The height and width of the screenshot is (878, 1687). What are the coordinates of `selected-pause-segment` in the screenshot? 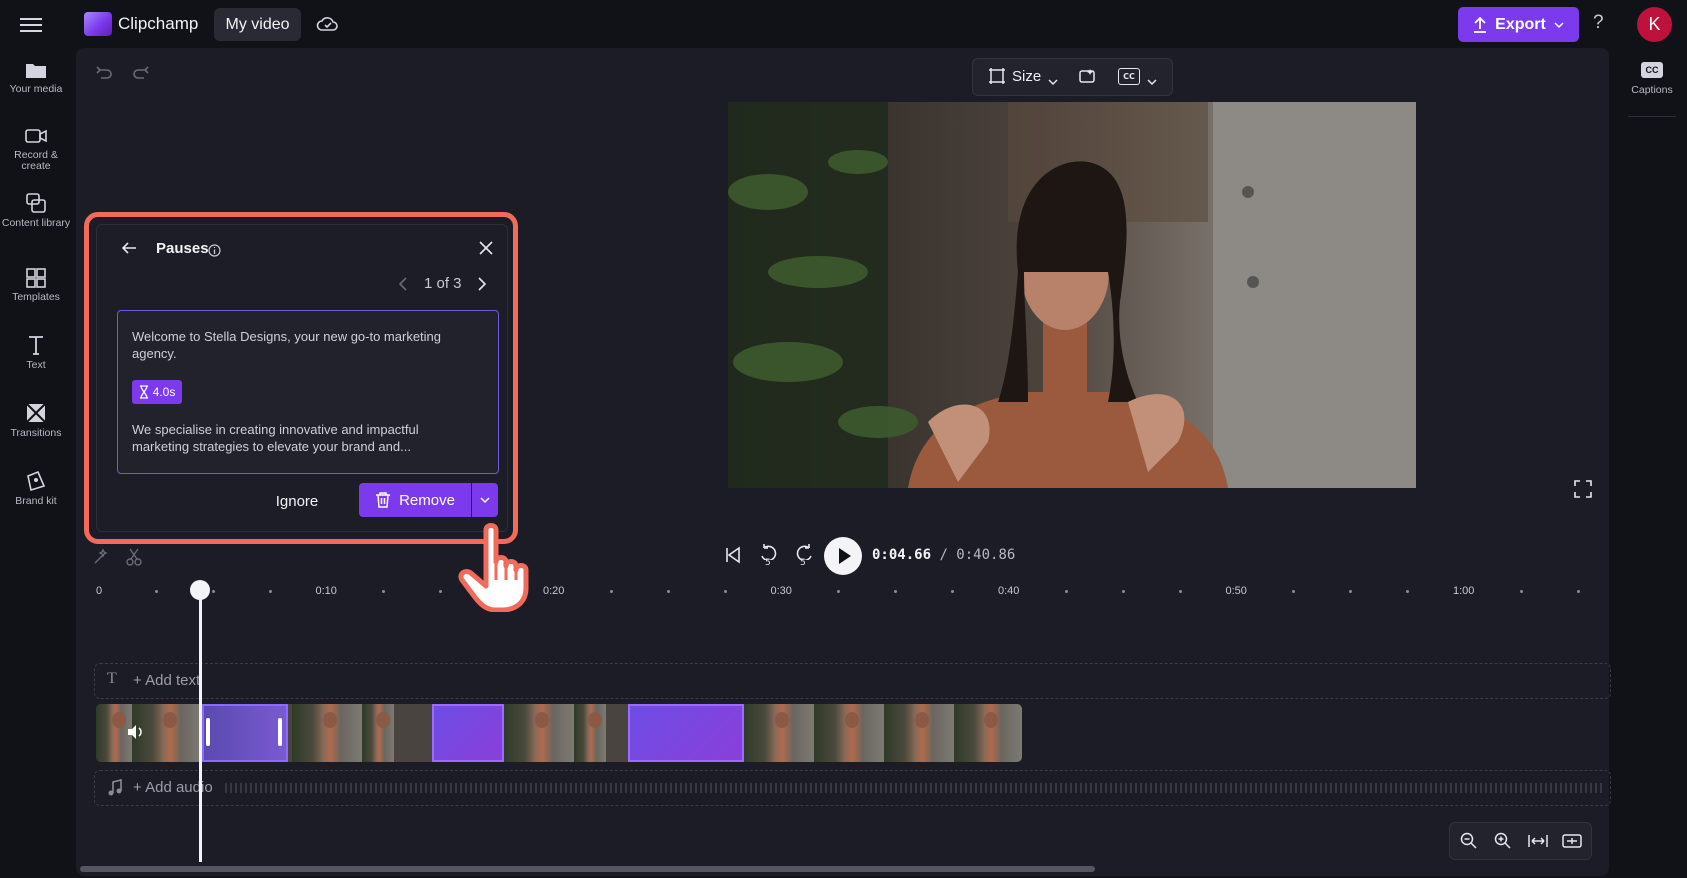 It's located at (245, 733).